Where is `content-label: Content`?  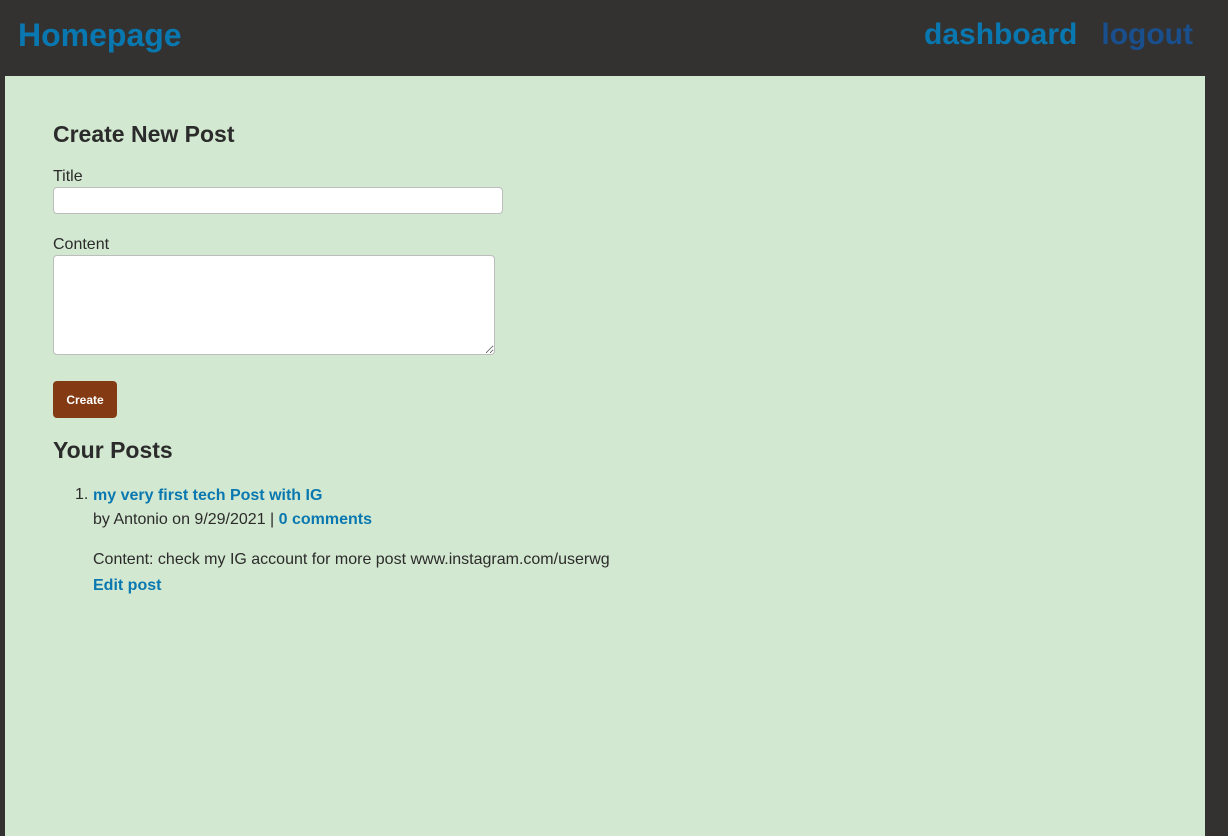
content-label: Content is located at coordinates (81, 244).